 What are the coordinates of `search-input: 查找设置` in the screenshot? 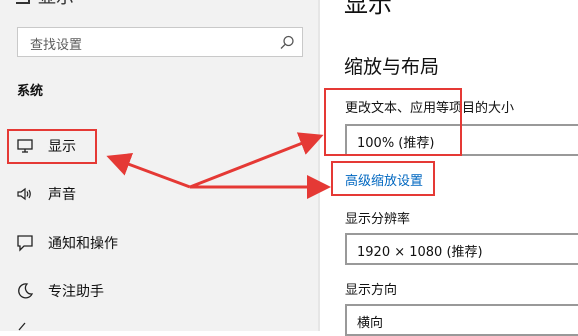 It's located at (160, 42).